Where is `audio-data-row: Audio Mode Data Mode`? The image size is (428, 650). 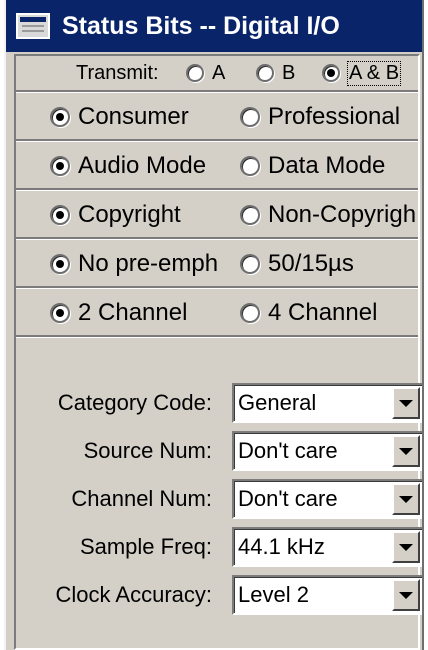 audio-data-row: Audio Mode Data Mode is located at coordinates (217, 166).